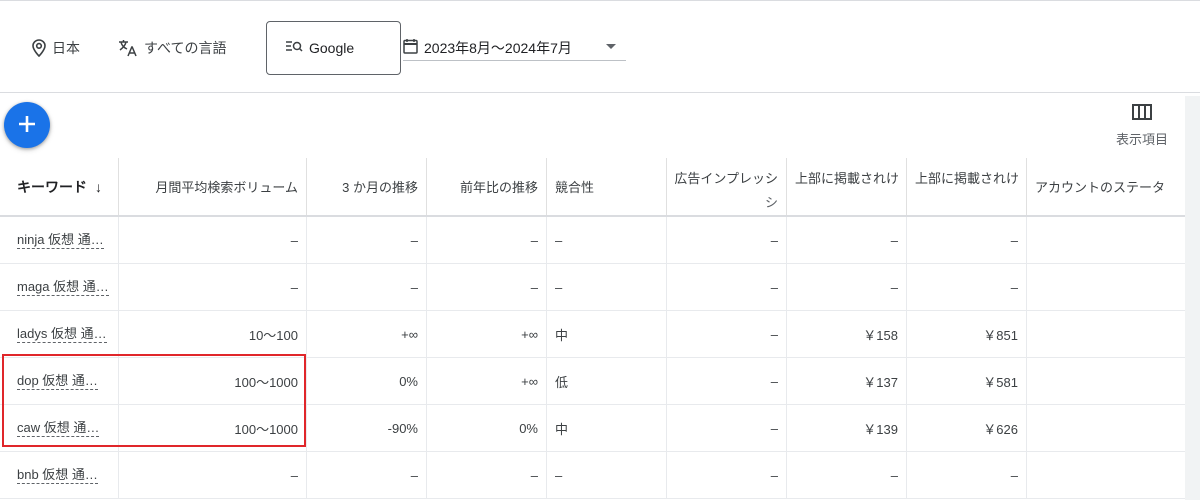 The width and height of the screenshot is (1200, 500). I want to click on volume-cell: 10～100, so click(213, 334).